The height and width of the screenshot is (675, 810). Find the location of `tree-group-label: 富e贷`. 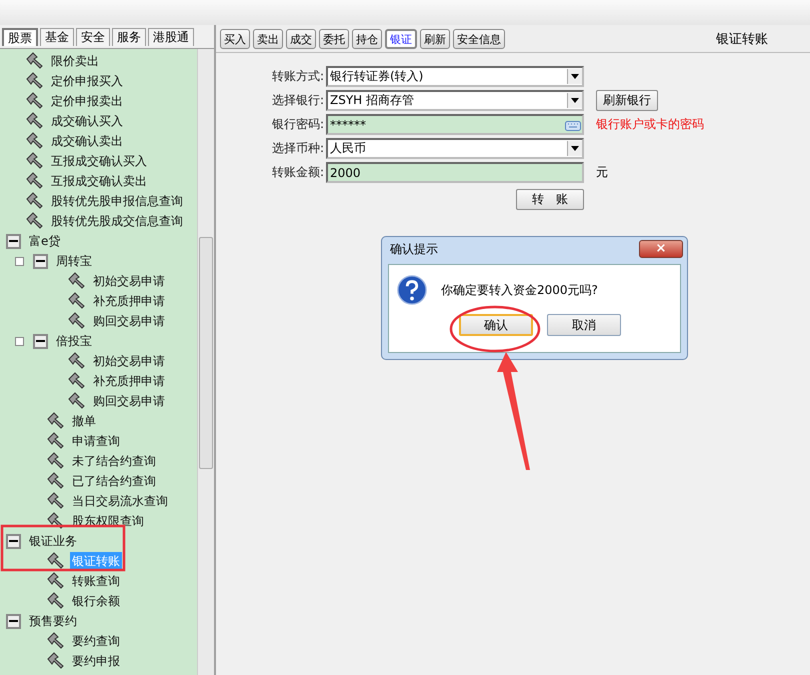

tree-group-label: 富e贷 is located at coordinates (44, 241).